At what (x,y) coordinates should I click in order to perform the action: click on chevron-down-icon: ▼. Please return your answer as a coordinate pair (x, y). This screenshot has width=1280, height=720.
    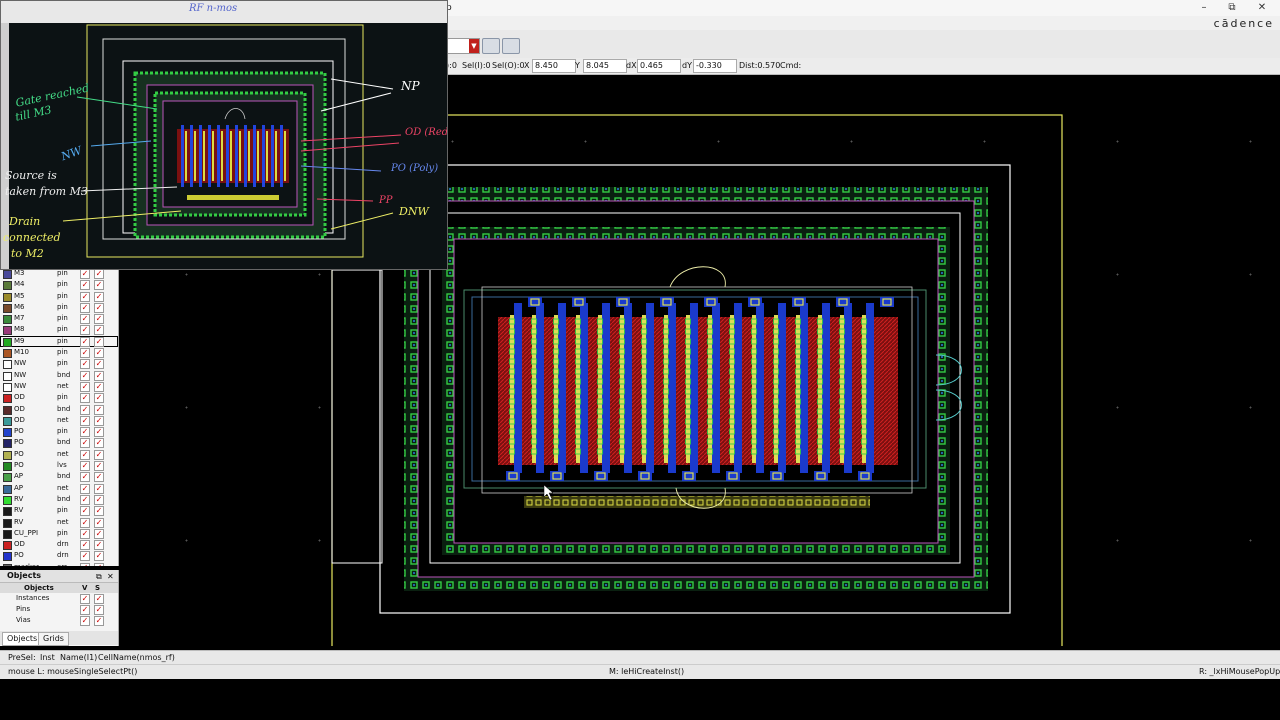
    Looking at the image, I should click on (474, 46).